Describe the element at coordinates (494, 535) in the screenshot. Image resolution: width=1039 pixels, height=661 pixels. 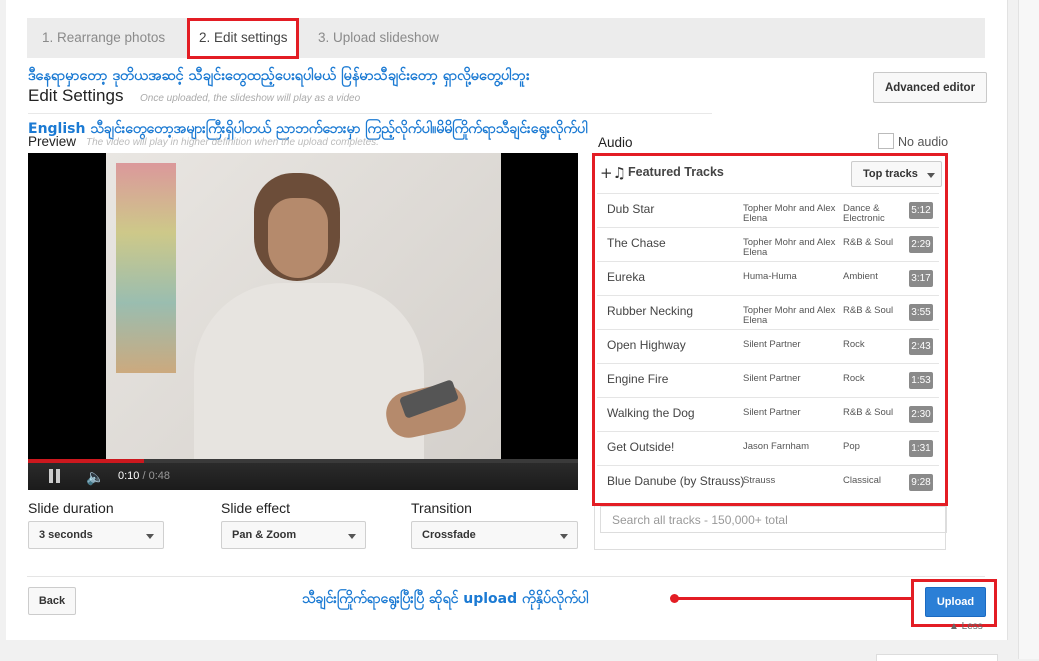
I see `transition-select: Crossfade` at that location.